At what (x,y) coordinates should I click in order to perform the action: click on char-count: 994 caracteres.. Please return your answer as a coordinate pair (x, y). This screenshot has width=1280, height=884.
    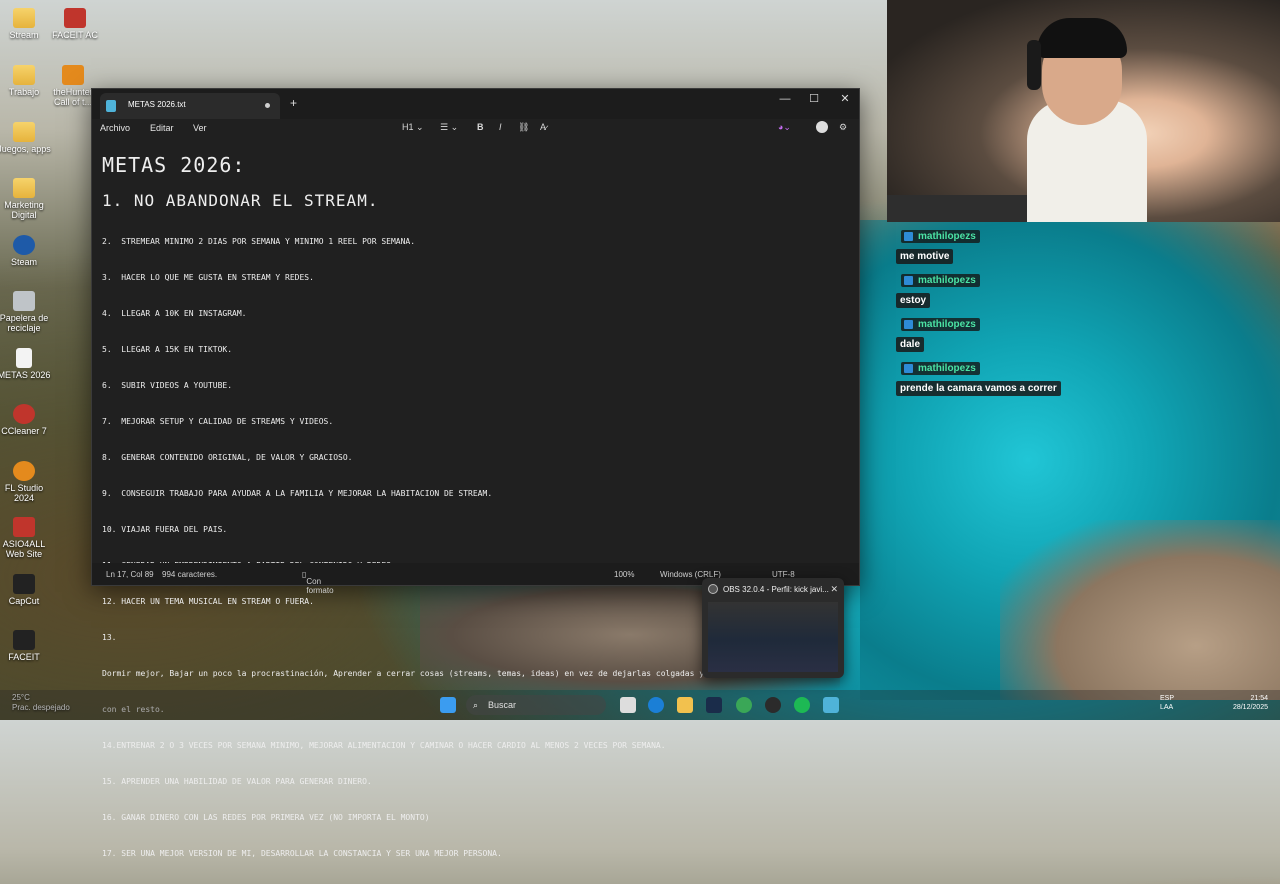
    Looking at the image, I should click on (190, 574).